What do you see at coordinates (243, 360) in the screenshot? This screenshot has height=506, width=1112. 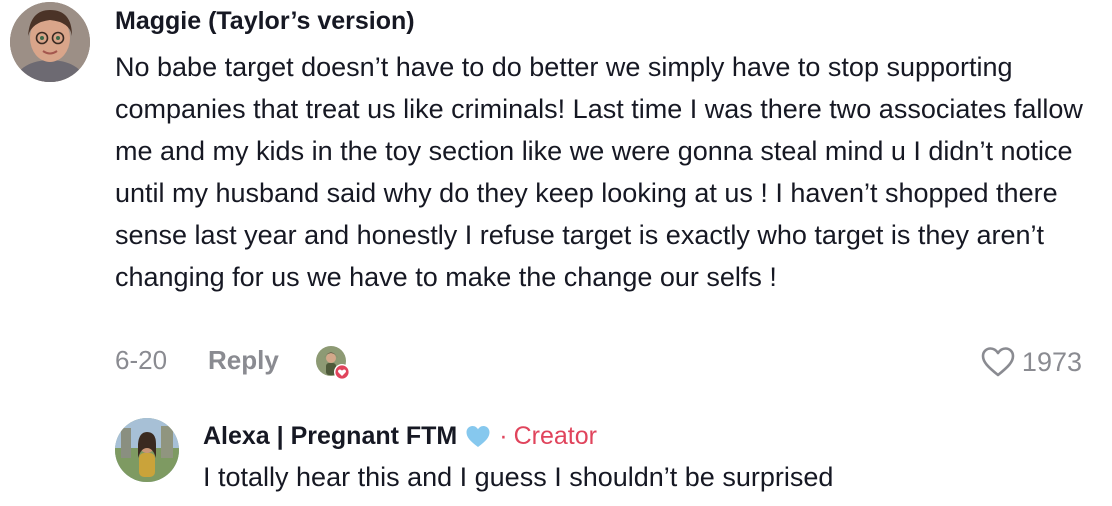 I see `reply-button: Reply` at bounding box center [243, 360].